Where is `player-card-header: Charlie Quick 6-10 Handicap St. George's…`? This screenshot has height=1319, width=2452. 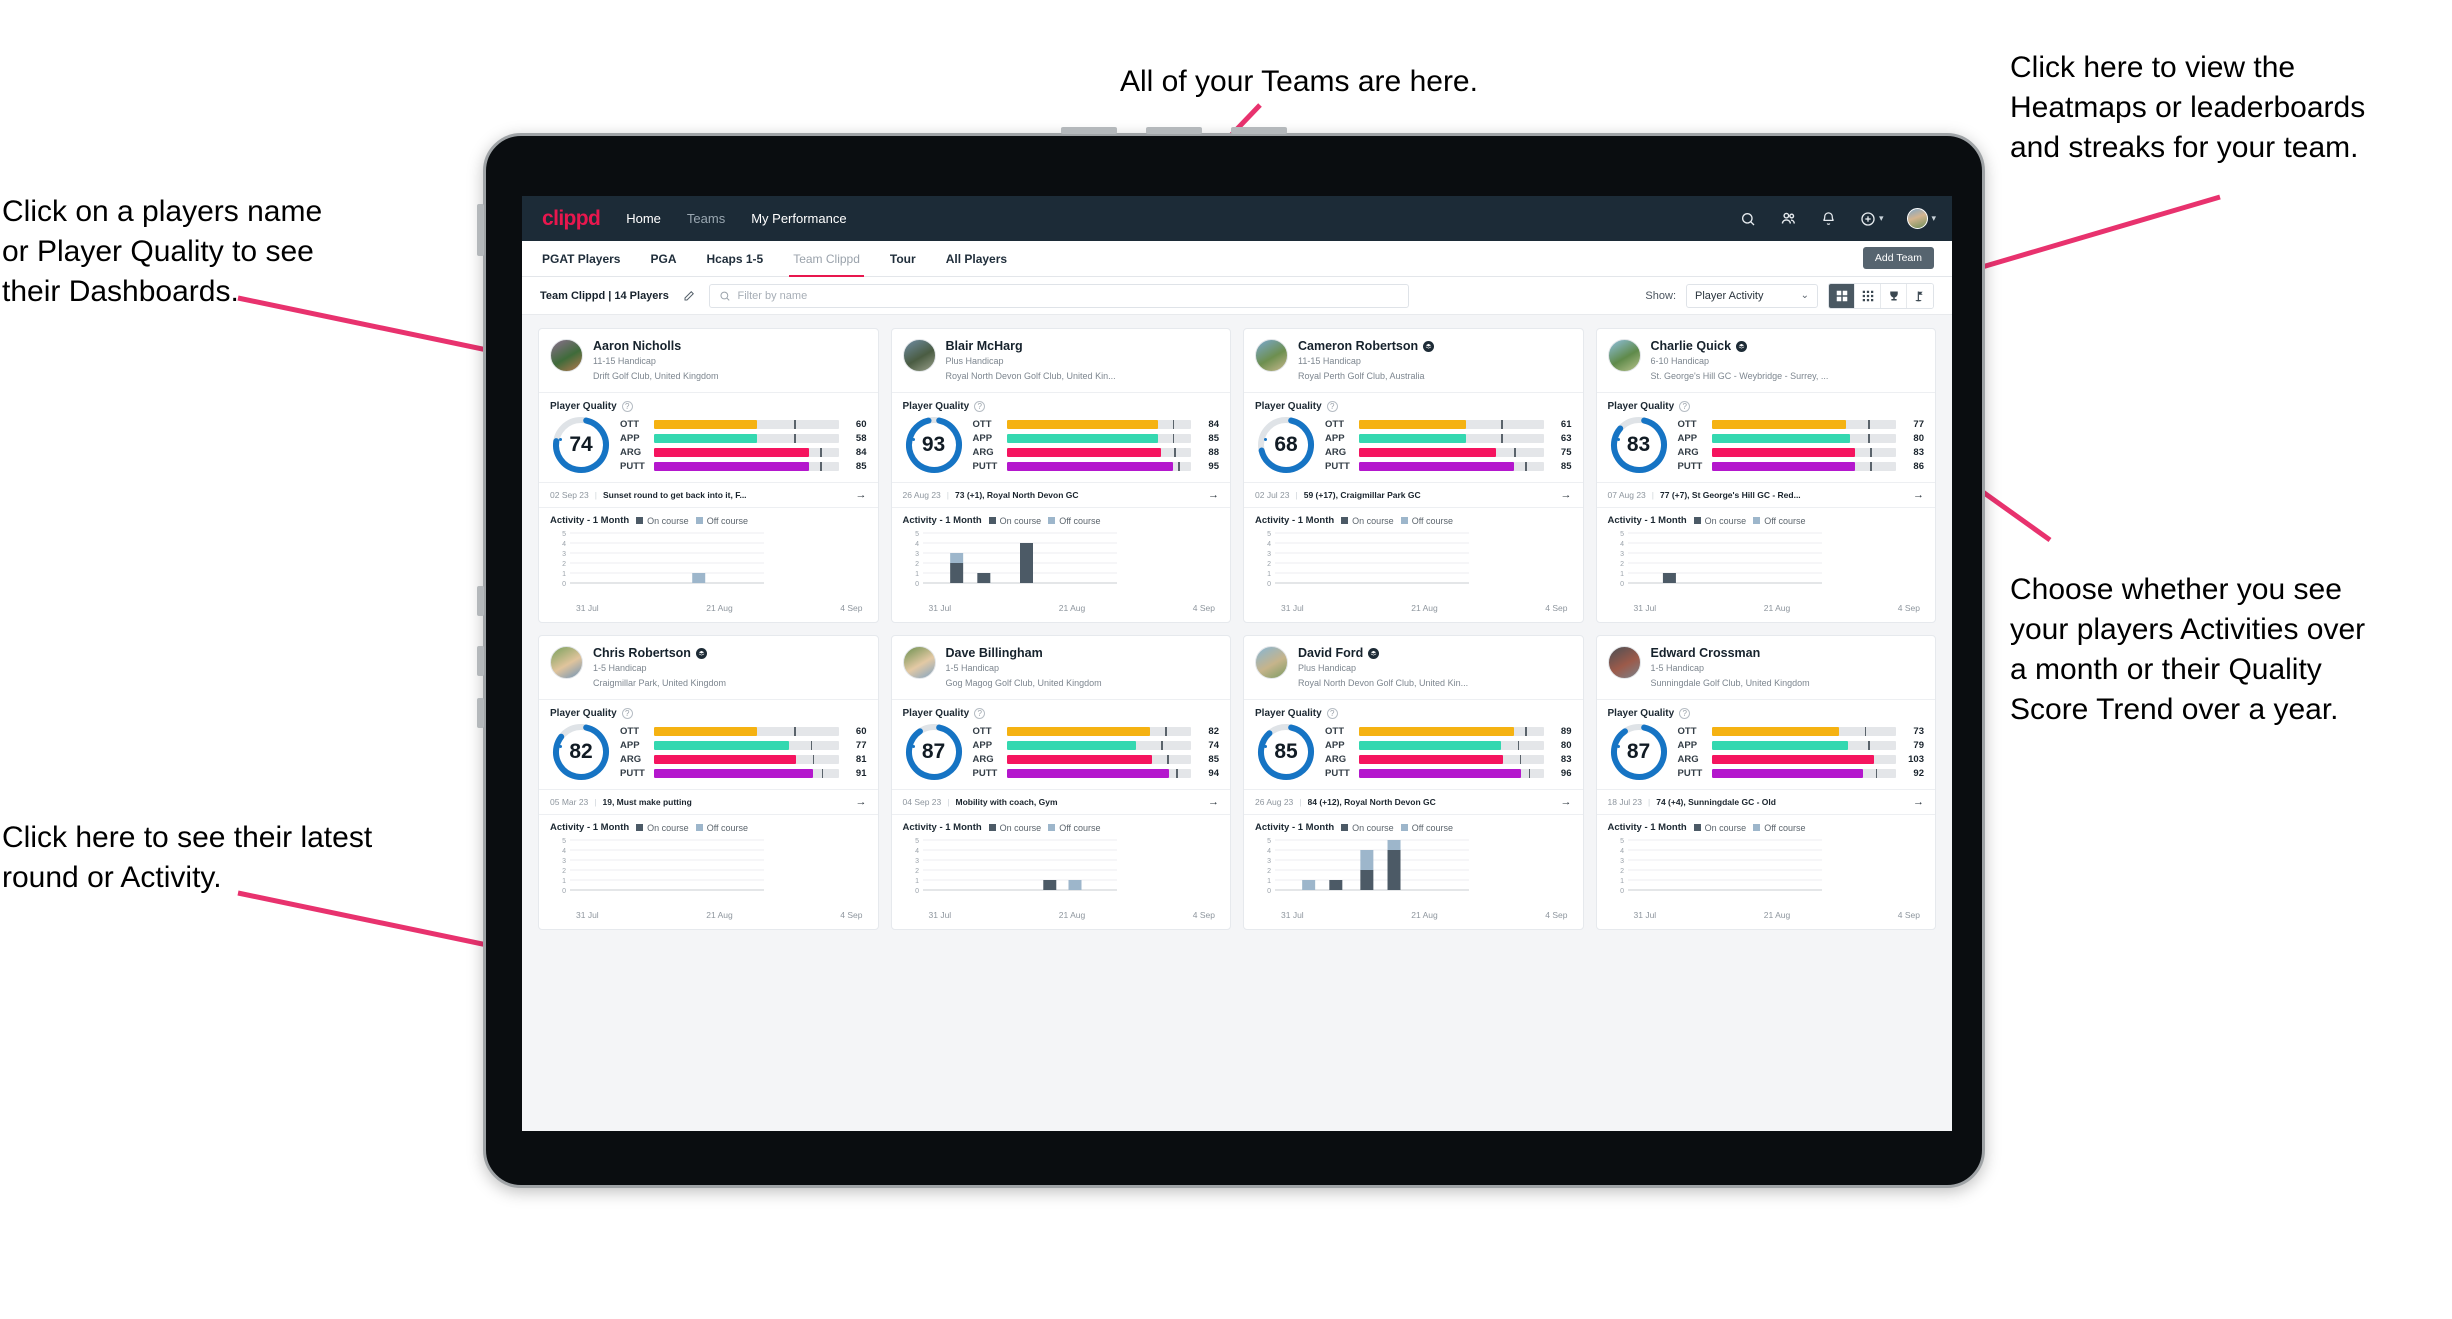
player-card-header: Charlie Quick 6-10 Handicap St. George's… is located at coordinates (1765, 361).